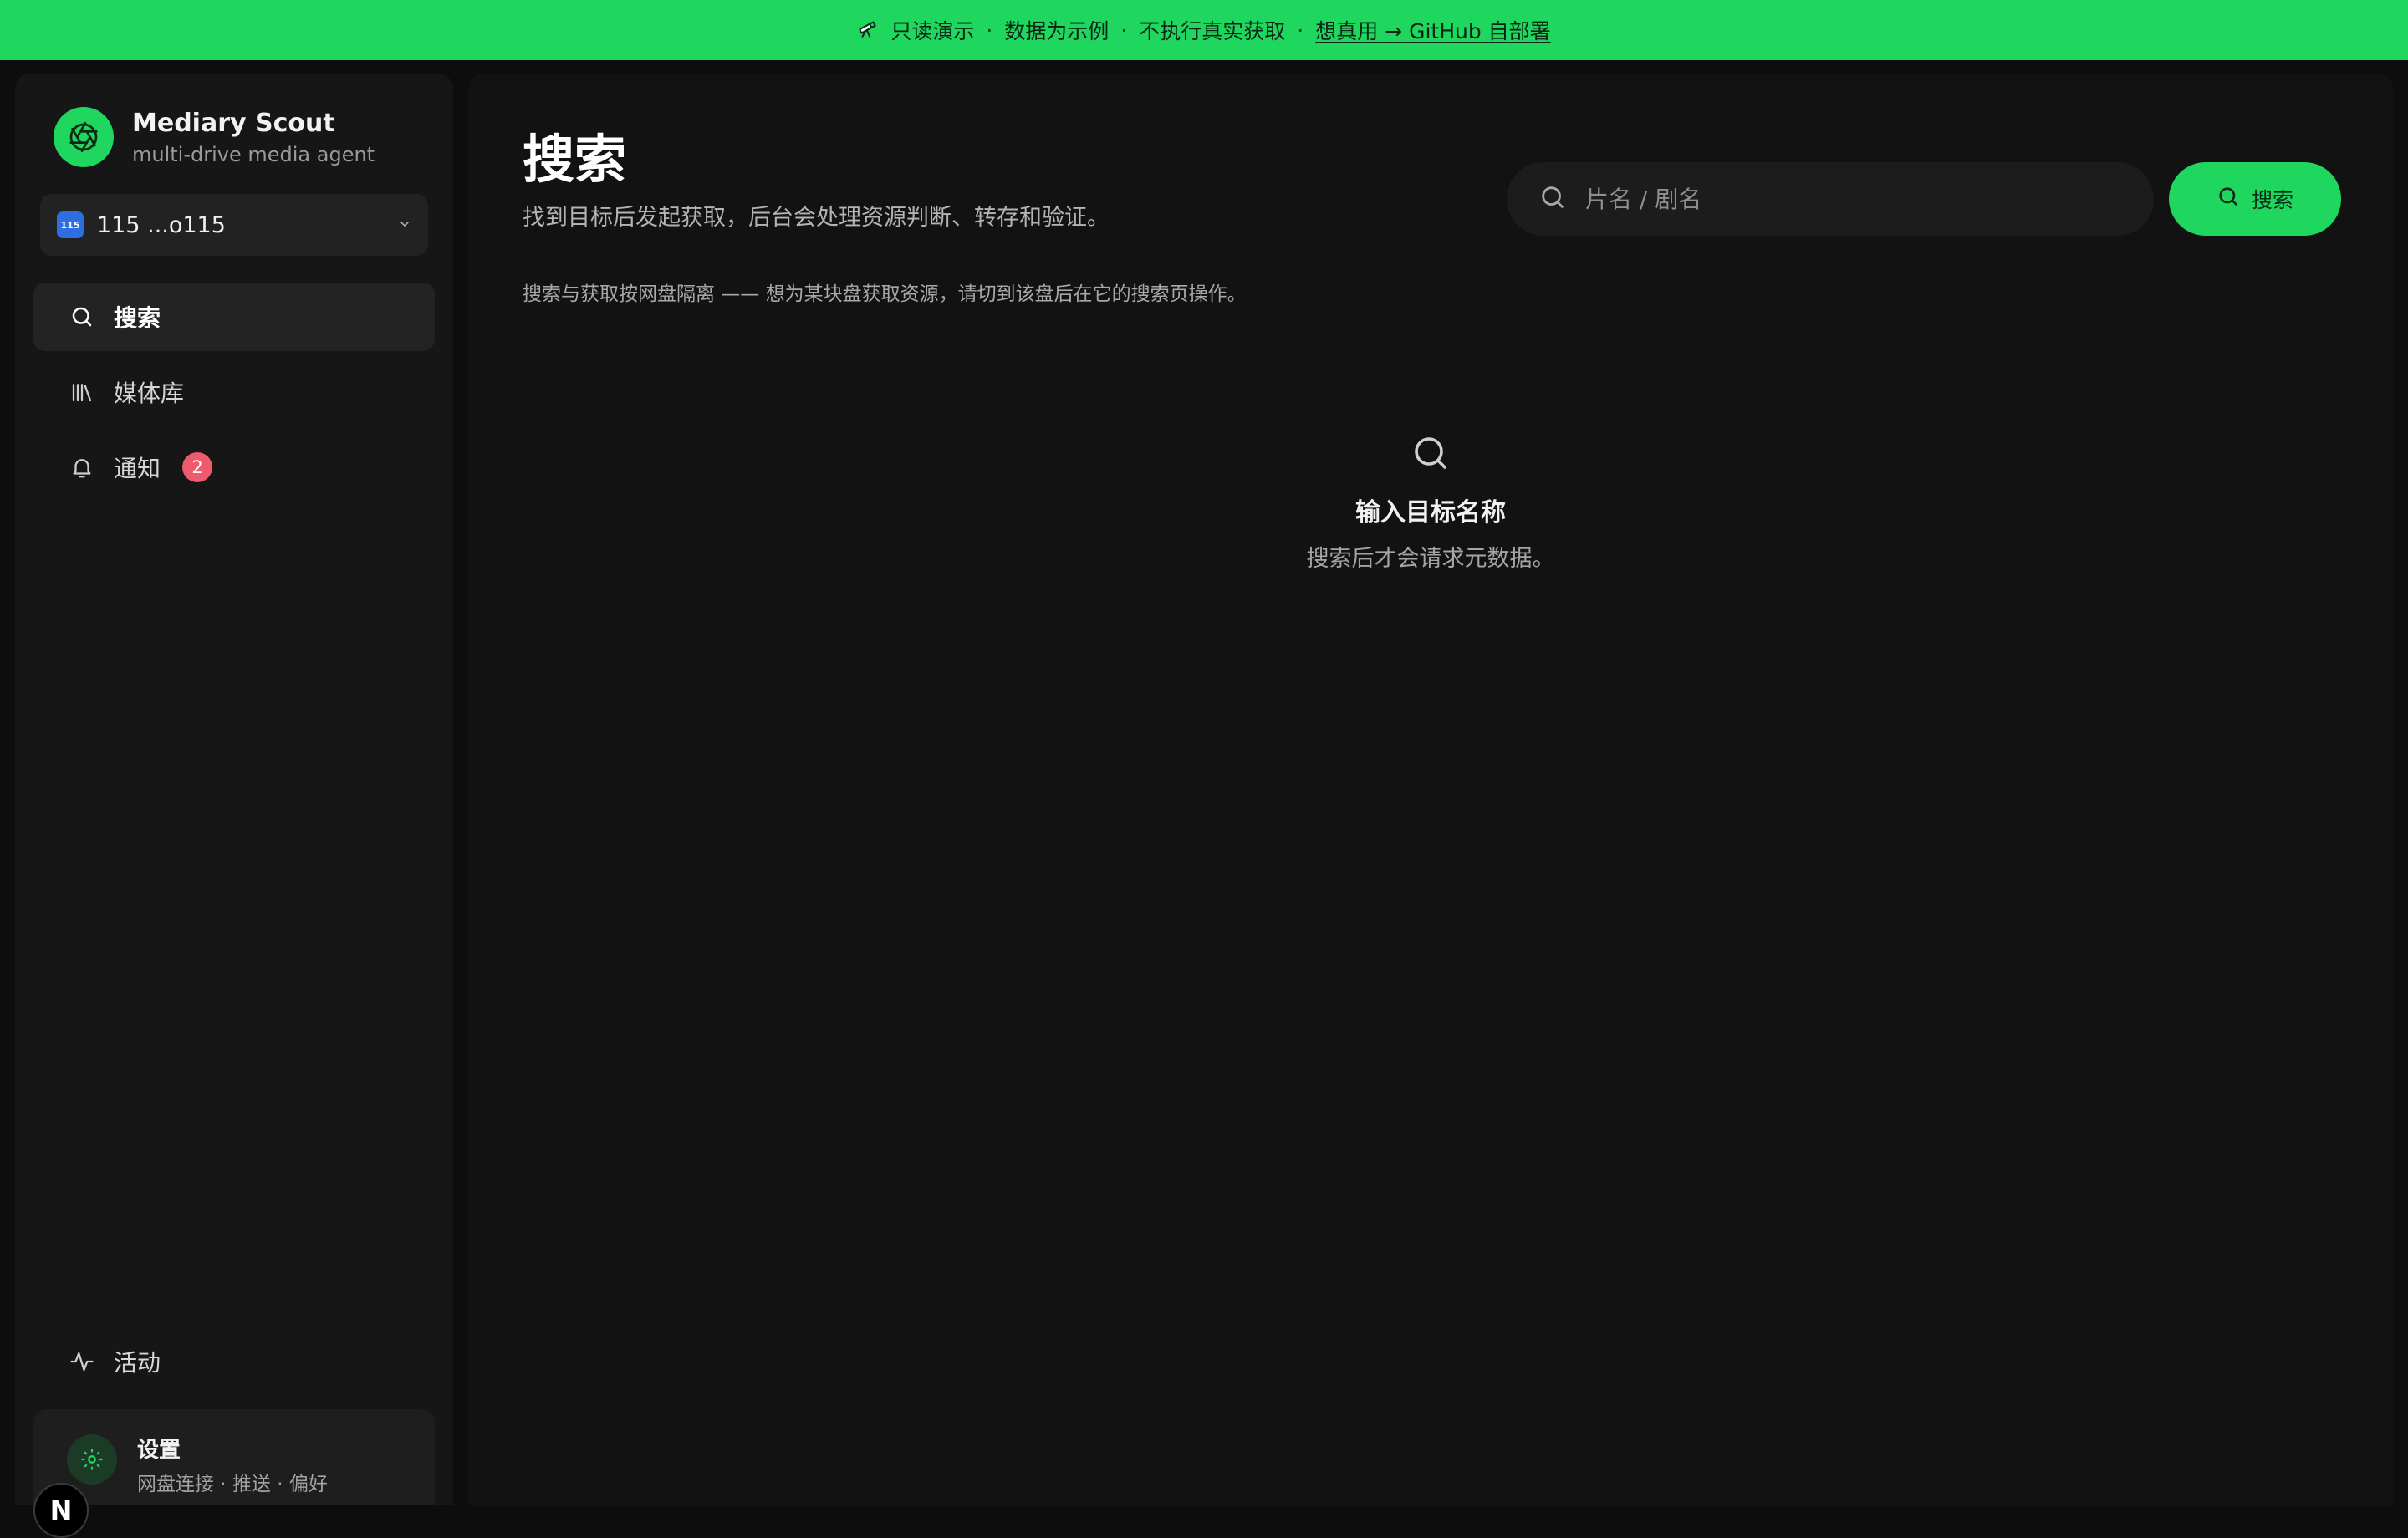 The image size is (2408, 1538). What do you see at coordinates (868, 30) in the screenshot?
I see `telescope-icon` at bounding box center [868, 30].